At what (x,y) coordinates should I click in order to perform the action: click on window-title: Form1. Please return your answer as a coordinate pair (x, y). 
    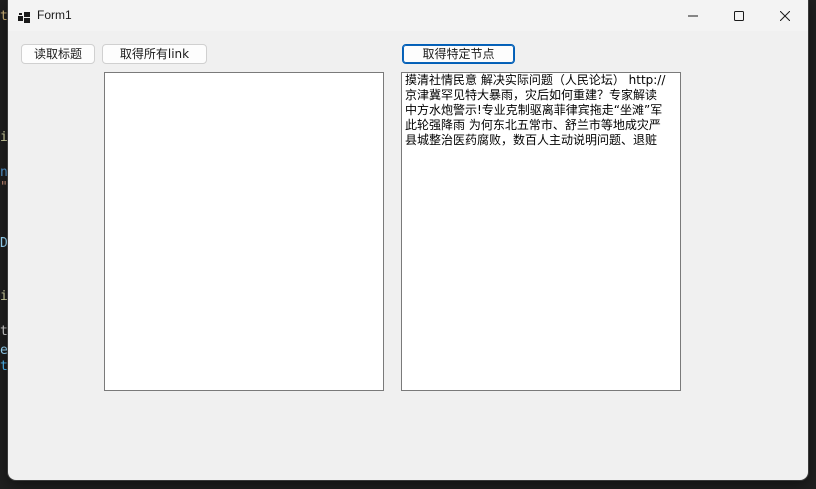
    Looking at the image, I should click on (54, 15).